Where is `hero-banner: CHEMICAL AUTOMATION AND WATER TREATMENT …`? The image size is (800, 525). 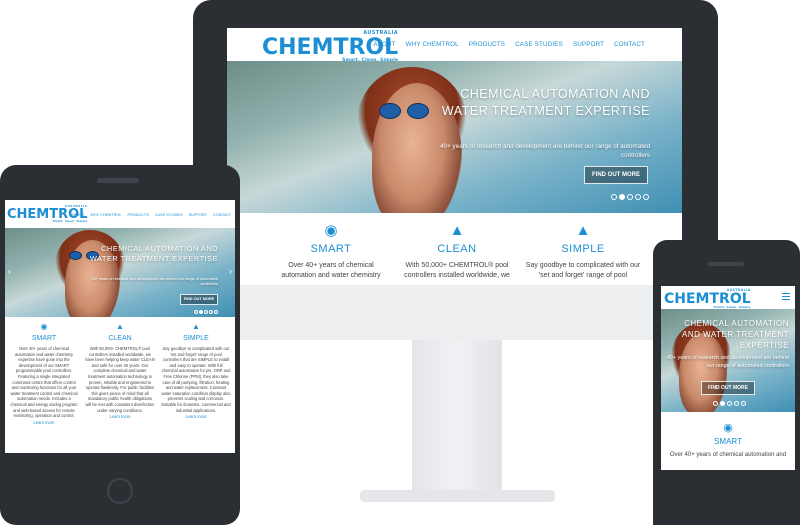
hero-banner: CHEMICAL AUTOMATION AND WATER TREATMENT … is located at coordinates (728, 360).